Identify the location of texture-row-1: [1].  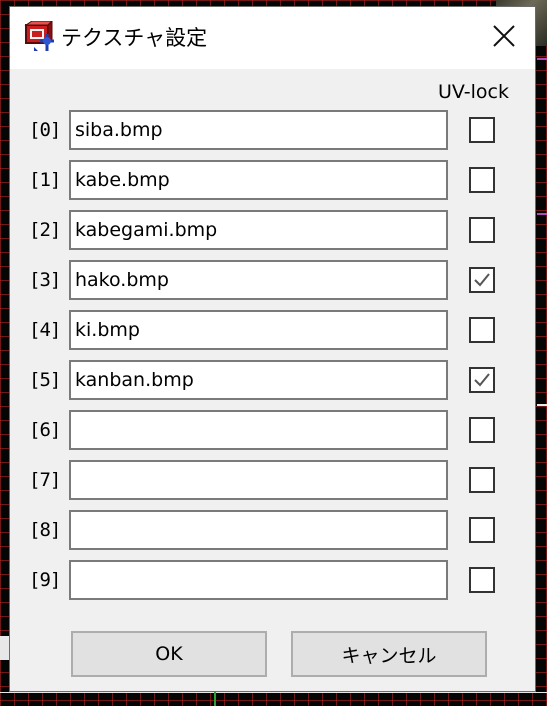
(272, 180).